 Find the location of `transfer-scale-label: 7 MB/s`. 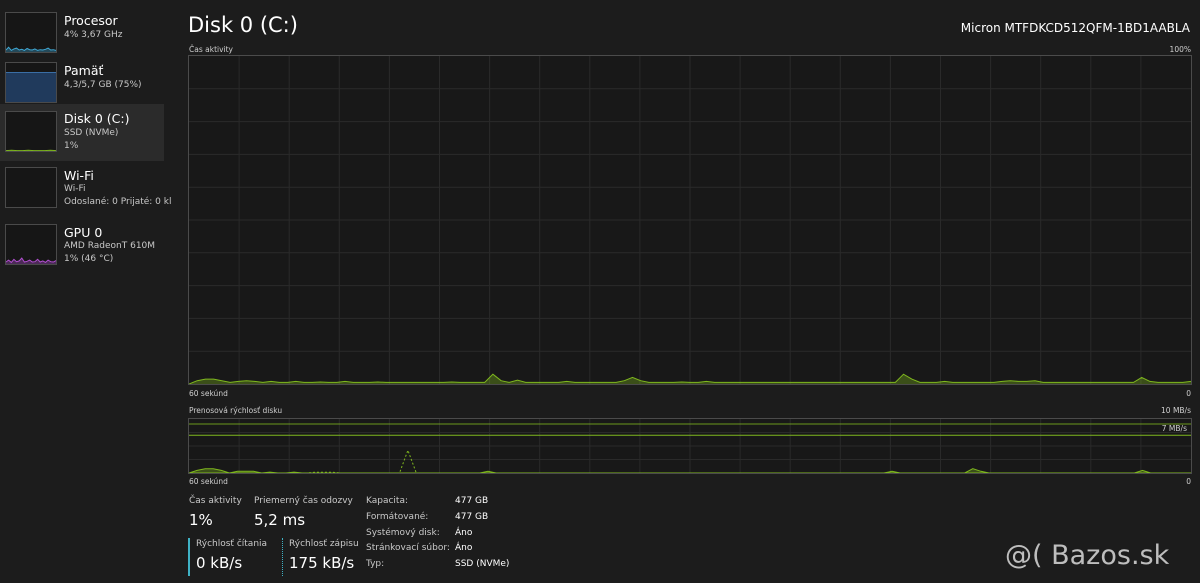

transfer-scale-label: 7 MB/s is located at coordinates (1174, 429).